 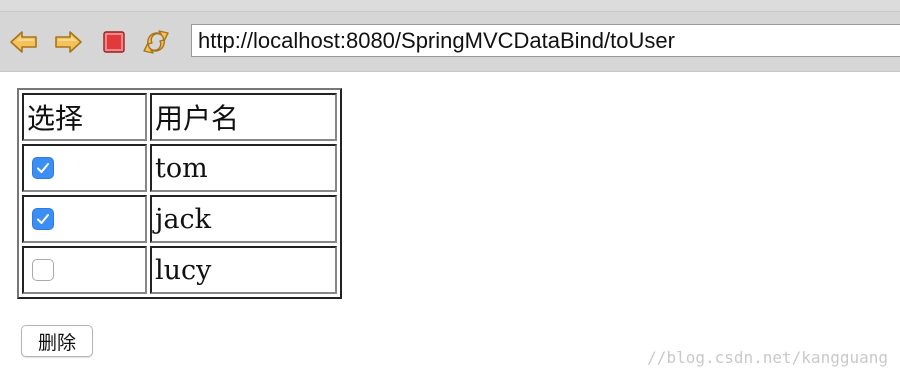 What do you see at coordinates (767, 357) in the screenshot?
I see `watermark: //blog.csdn.net/kangguang` at bounding box center [767, 357].